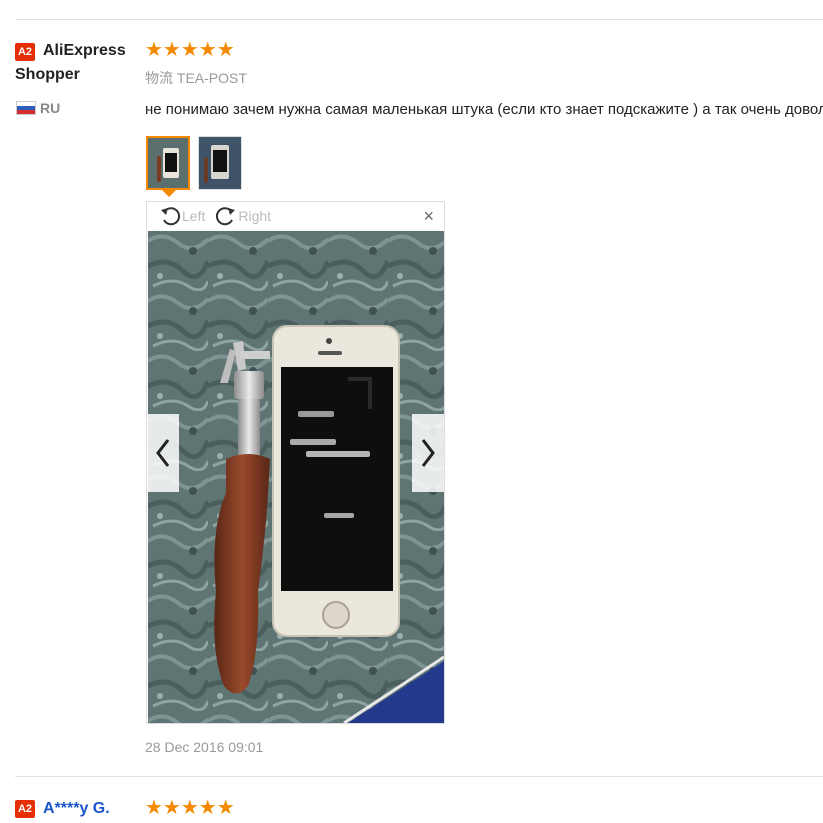  What do you see at coordinates (295, 216) in the screenshot?
I see `photo-viewer-toolbar: Left Right ×` at bounding box center [295, 216].